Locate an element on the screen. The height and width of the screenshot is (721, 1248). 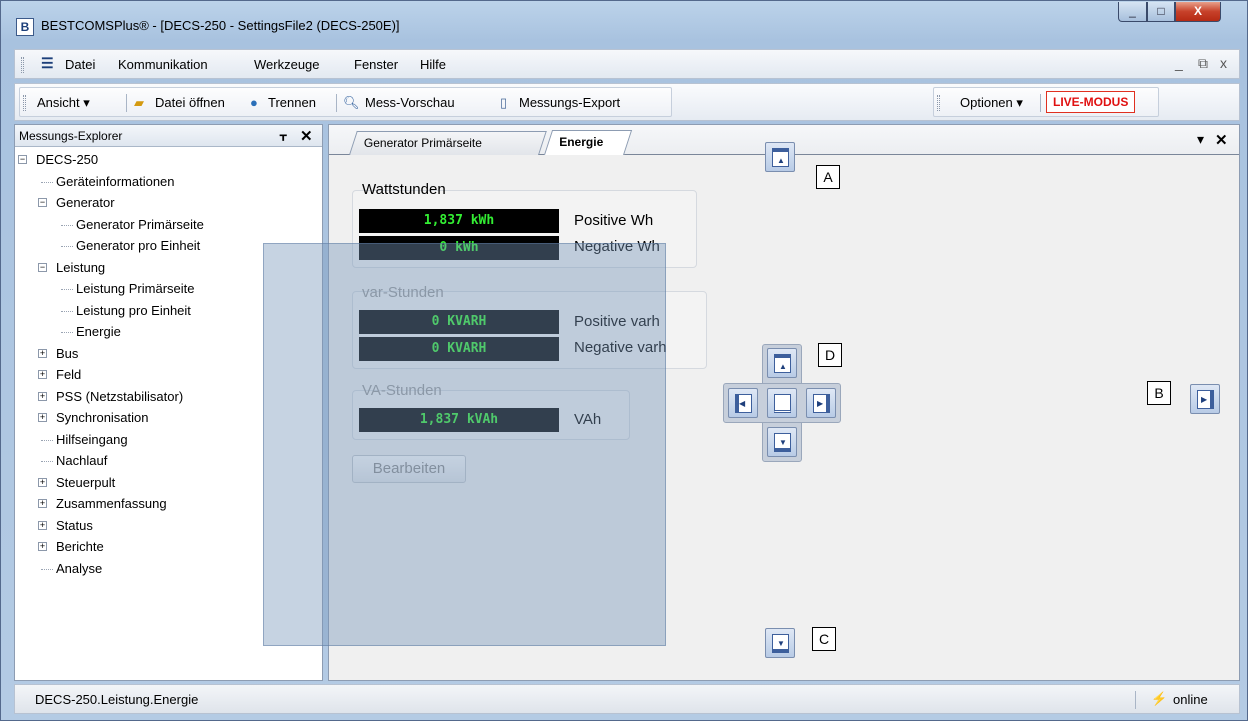
tab-list-dropdown-icon: ▾ is located at coordinates (1200, 139).